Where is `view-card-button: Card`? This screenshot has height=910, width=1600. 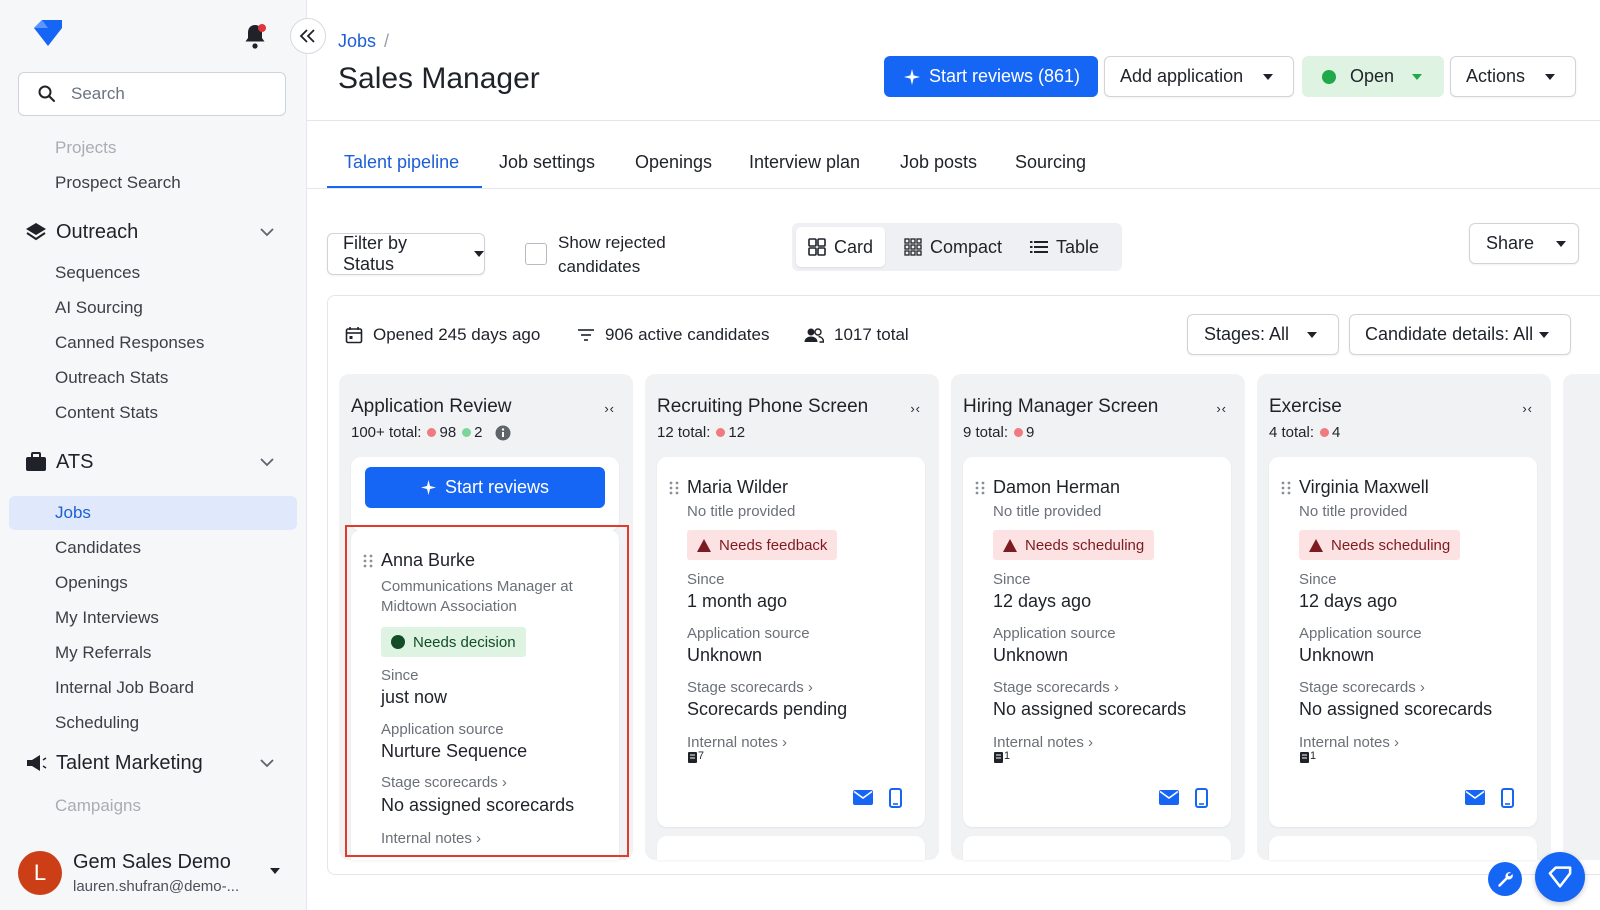
view-card-button: Card is located at coordinates (841, 247).